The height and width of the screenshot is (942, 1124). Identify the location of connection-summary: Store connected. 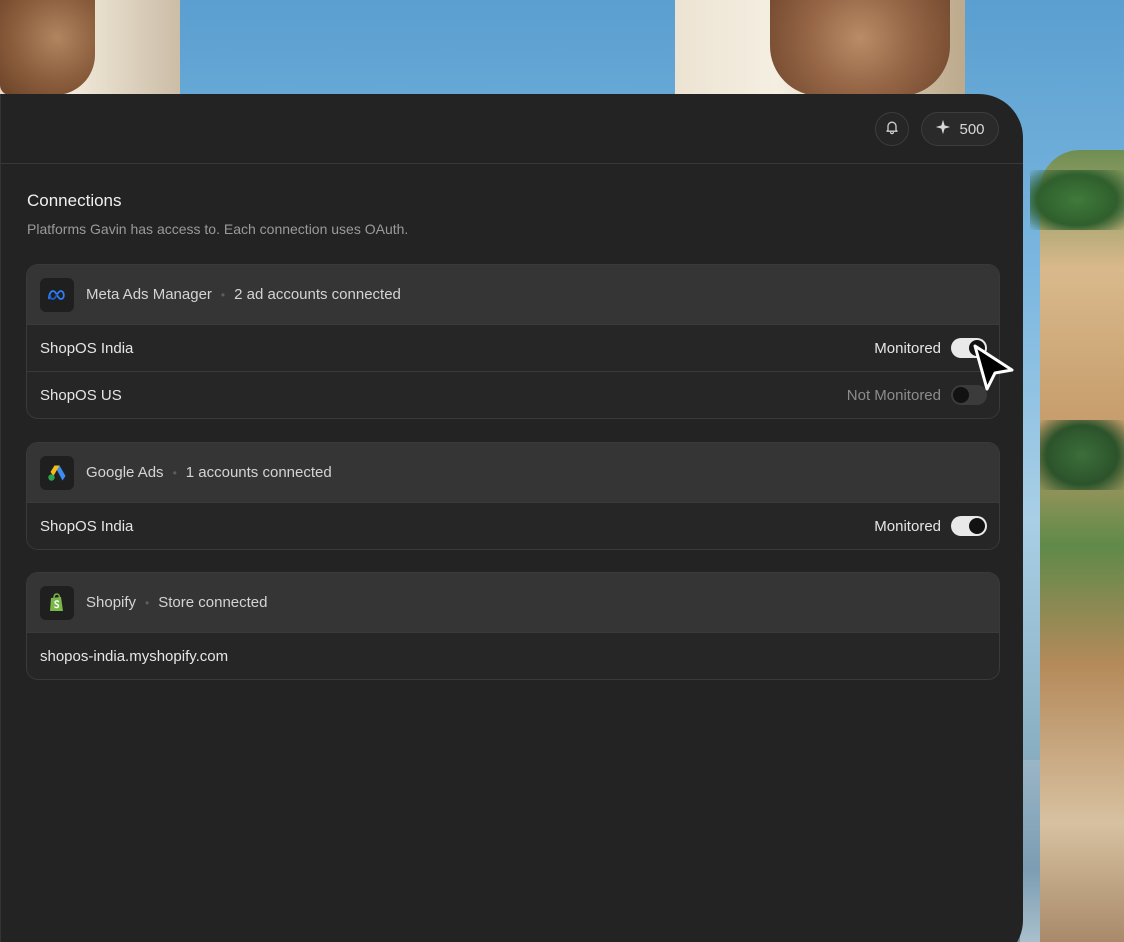
(213, 602).